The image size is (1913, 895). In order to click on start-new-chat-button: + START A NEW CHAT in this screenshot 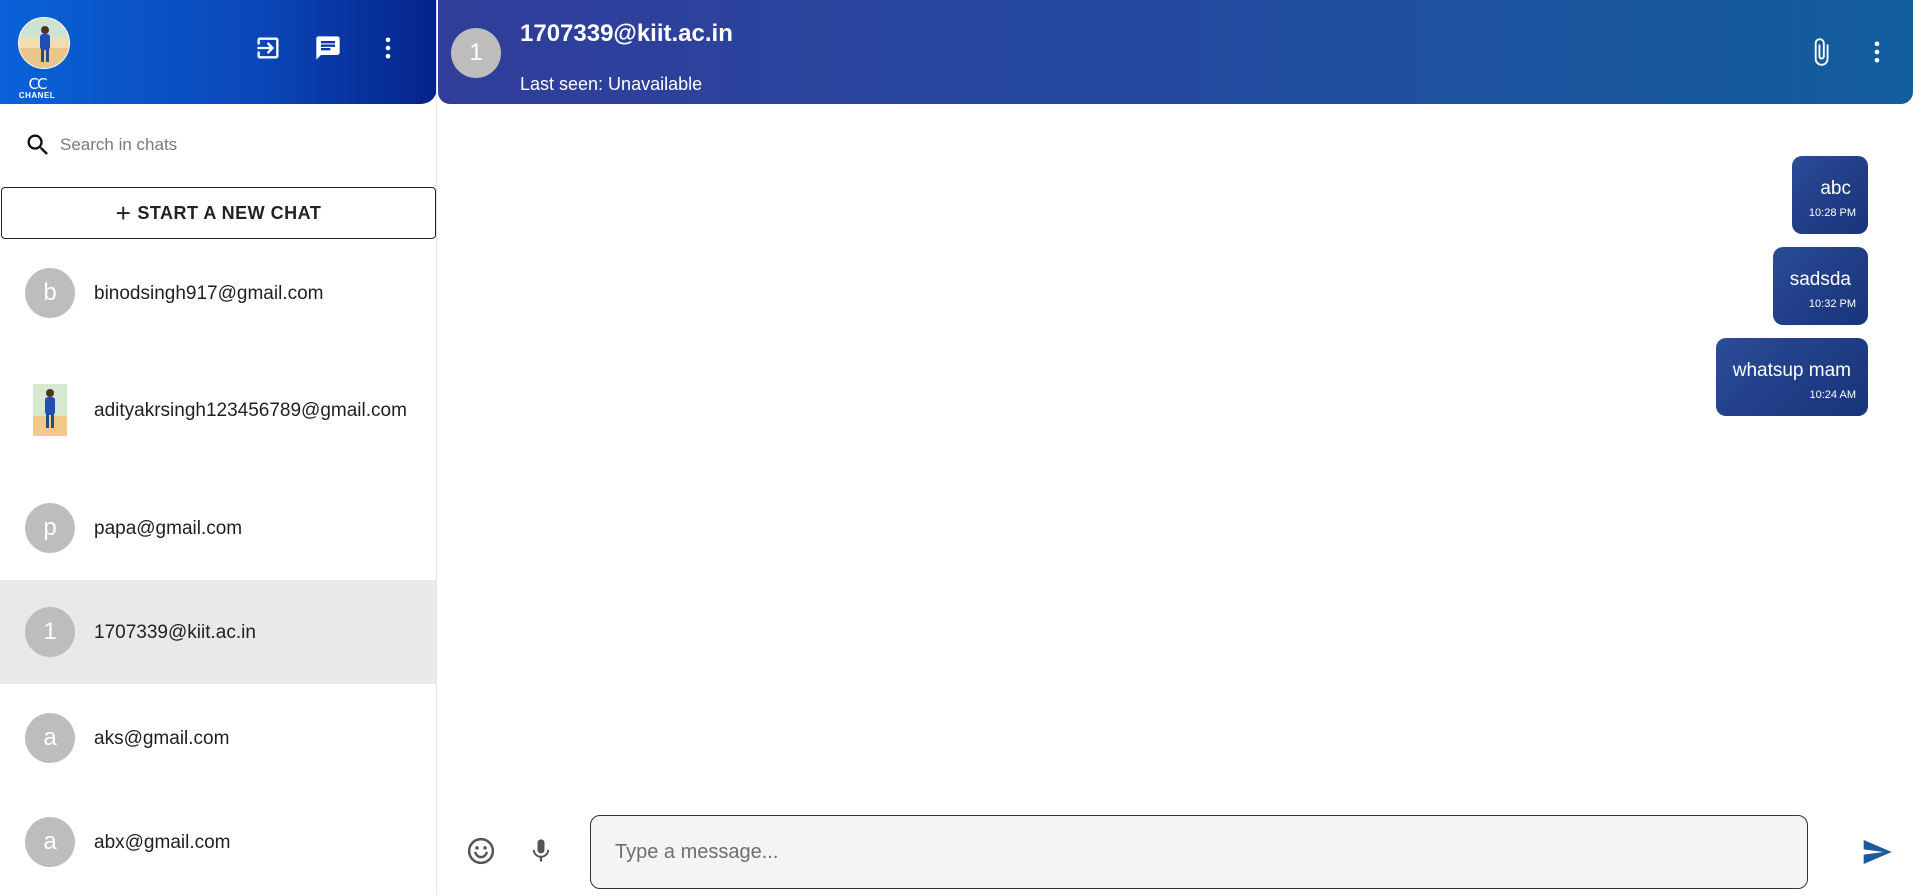, I will do `click(218, 213)`.